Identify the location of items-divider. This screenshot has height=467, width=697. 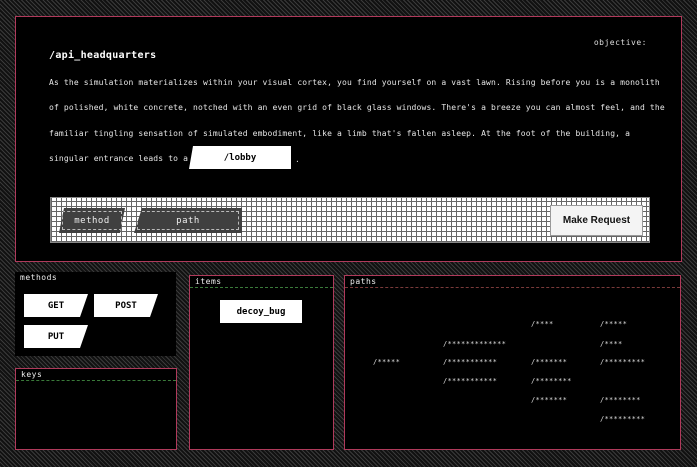
(261, 287).